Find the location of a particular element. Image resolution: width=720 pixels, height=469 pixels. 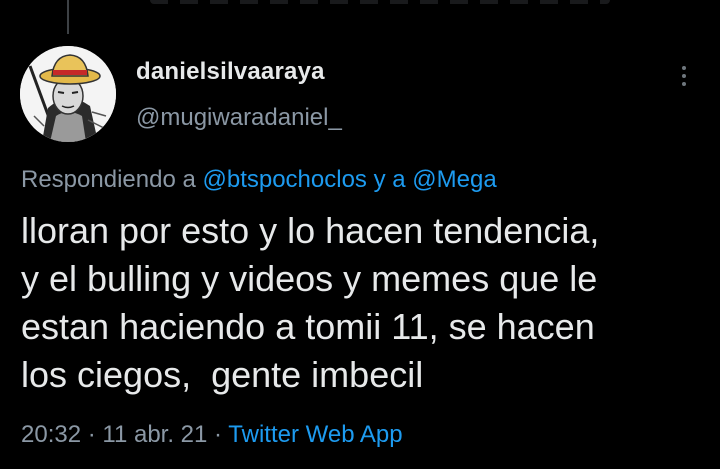

mention-btspochoclos: @btspochoclos is located at coordinates (284, 179).